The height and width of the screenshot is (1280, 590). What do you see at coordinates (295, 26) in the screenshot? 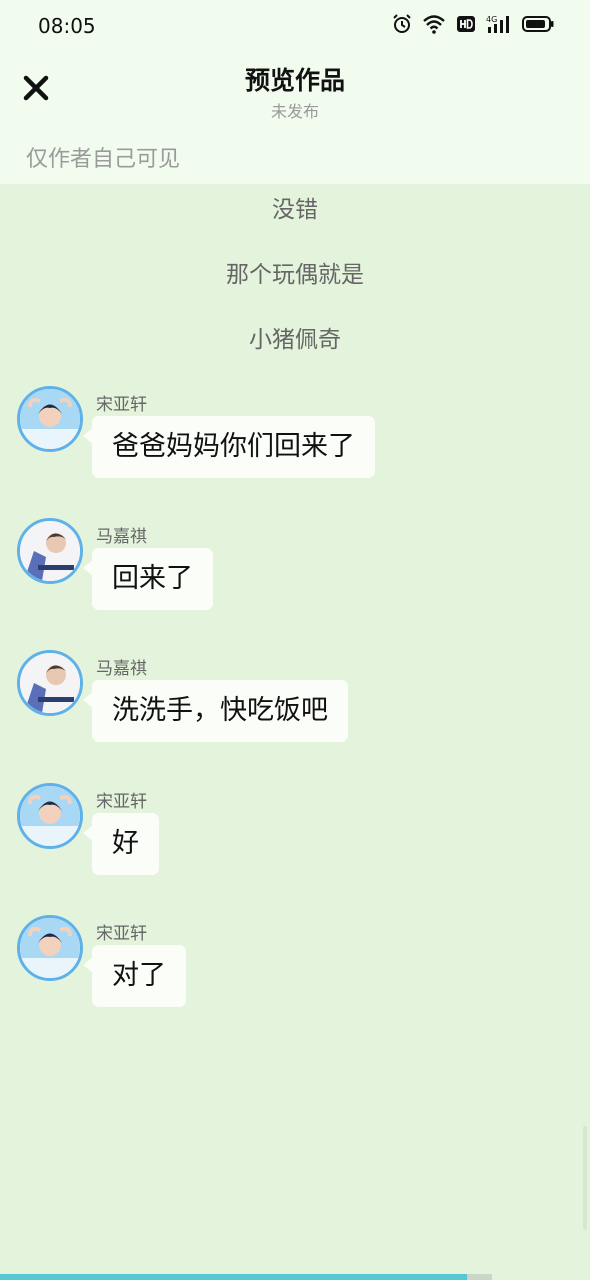
I see `status-bar: 08:05 4G` at bounding box center [295, 26].